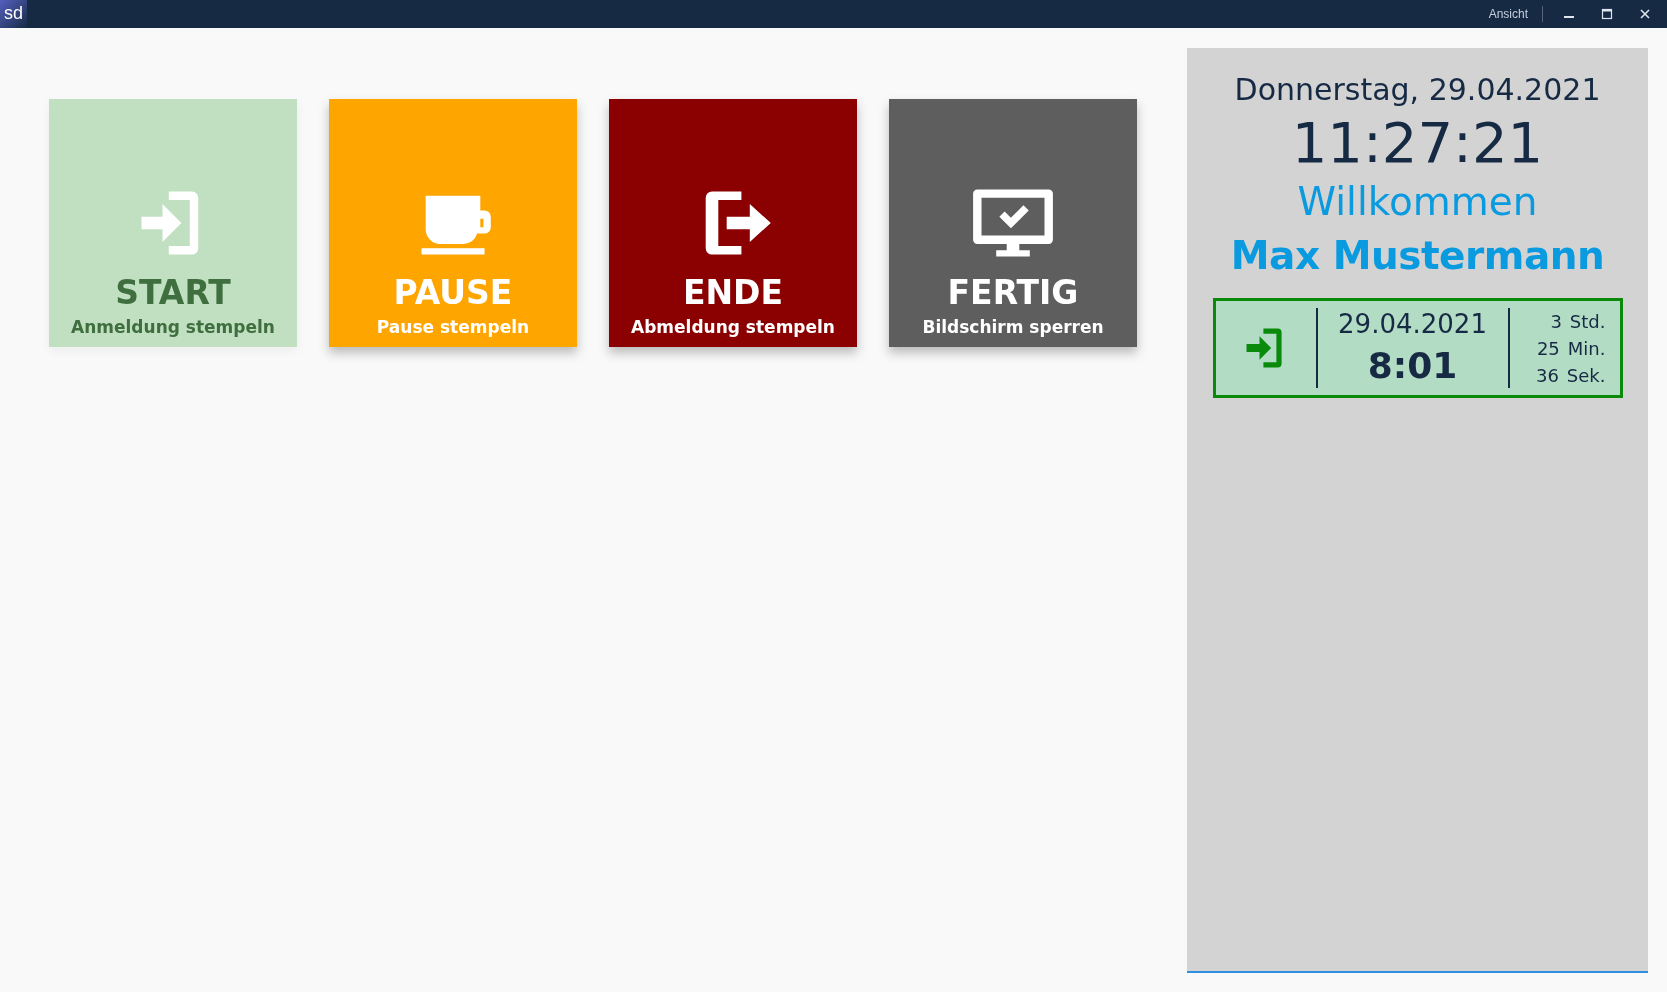 The image size is (1667, 992). Describe the element at coordinates (1607, 14) in the screenshot. I see `maximize-icon` at that location.